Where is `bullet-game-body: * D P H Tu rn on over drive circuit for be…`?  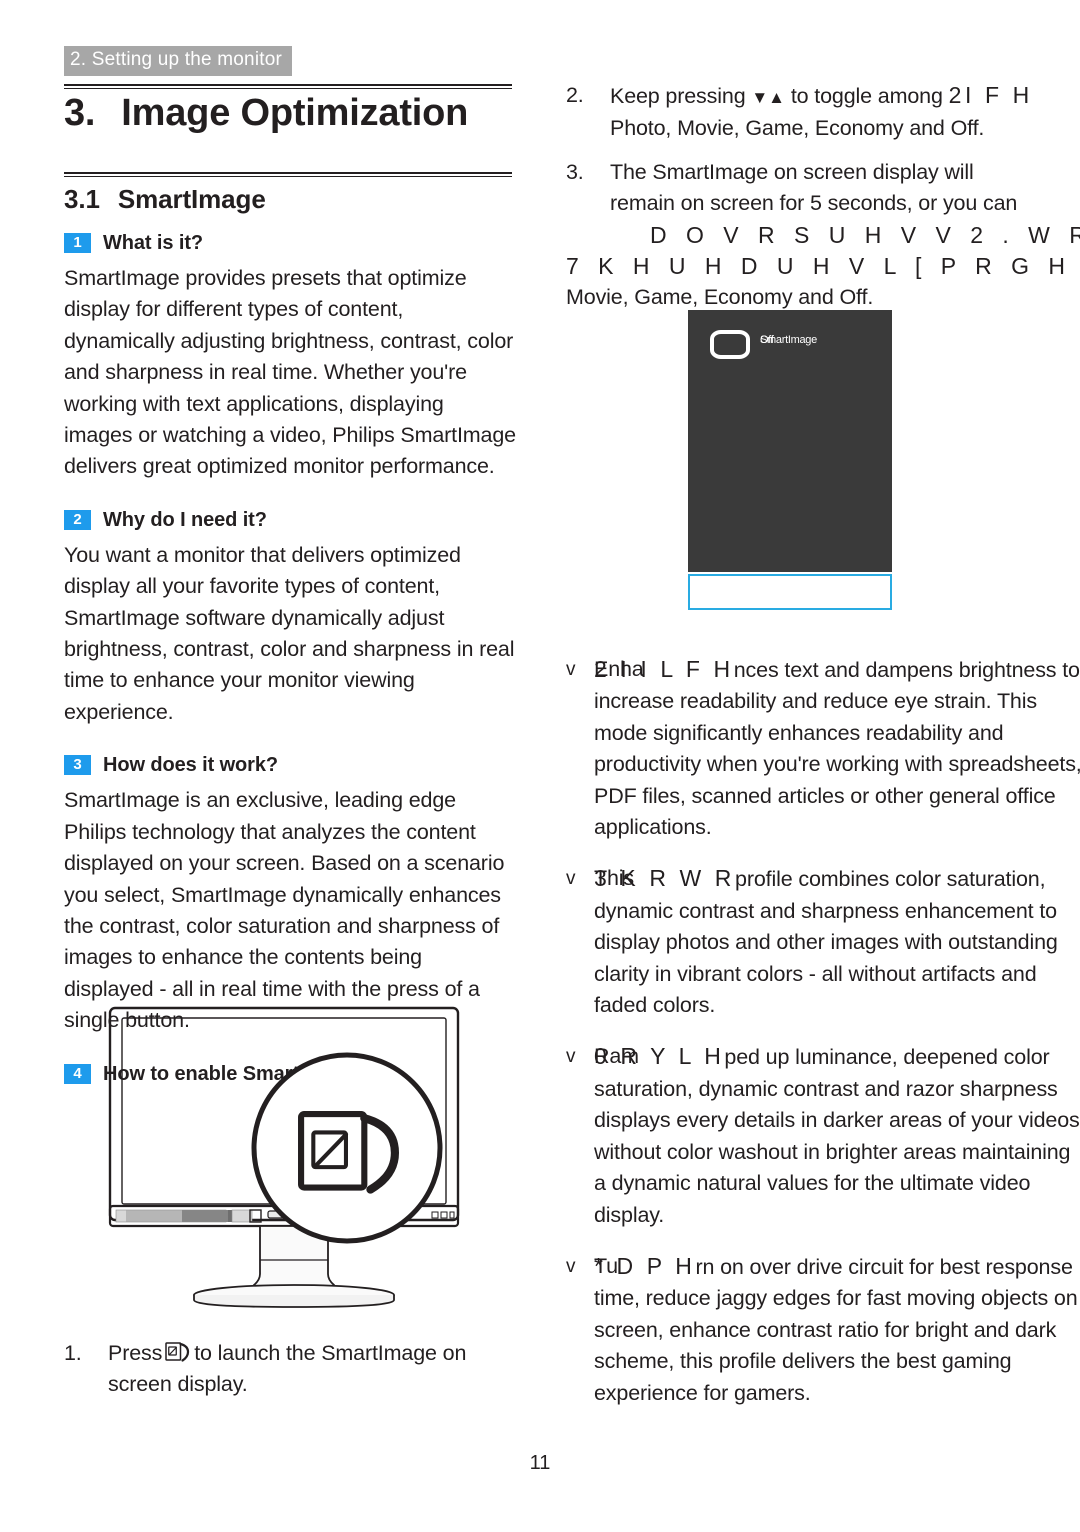 bullet-game-body: * D P H Tu rn on over drive circuit for be… is located at coordinates (837, 1330).